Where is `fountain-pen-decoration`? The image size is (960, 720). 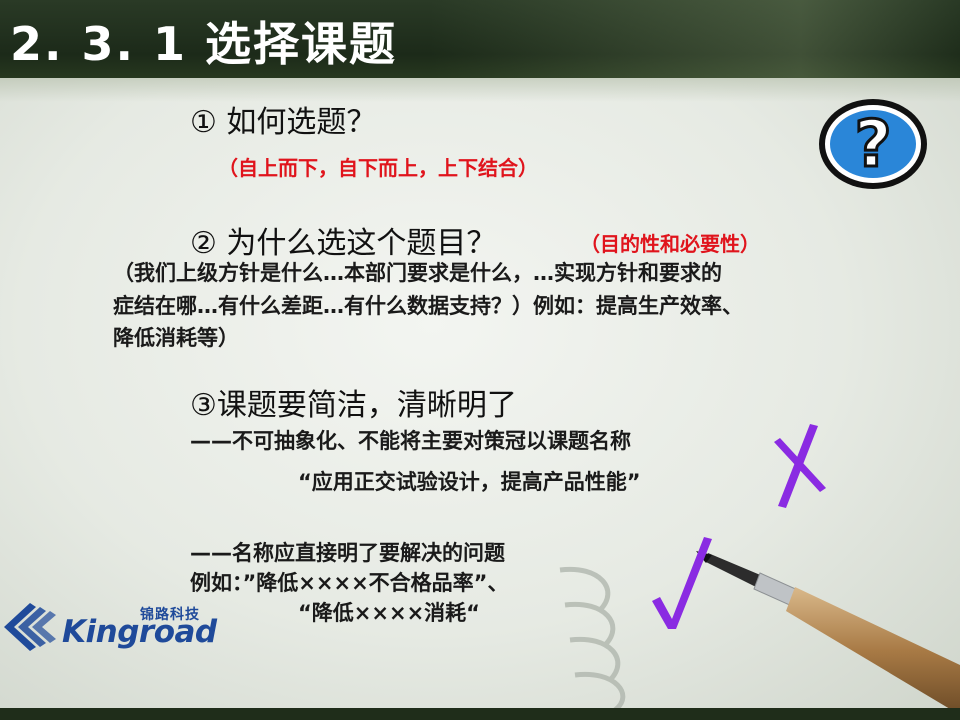
fountain-pen-decoration is located at coordinates (828, 633).